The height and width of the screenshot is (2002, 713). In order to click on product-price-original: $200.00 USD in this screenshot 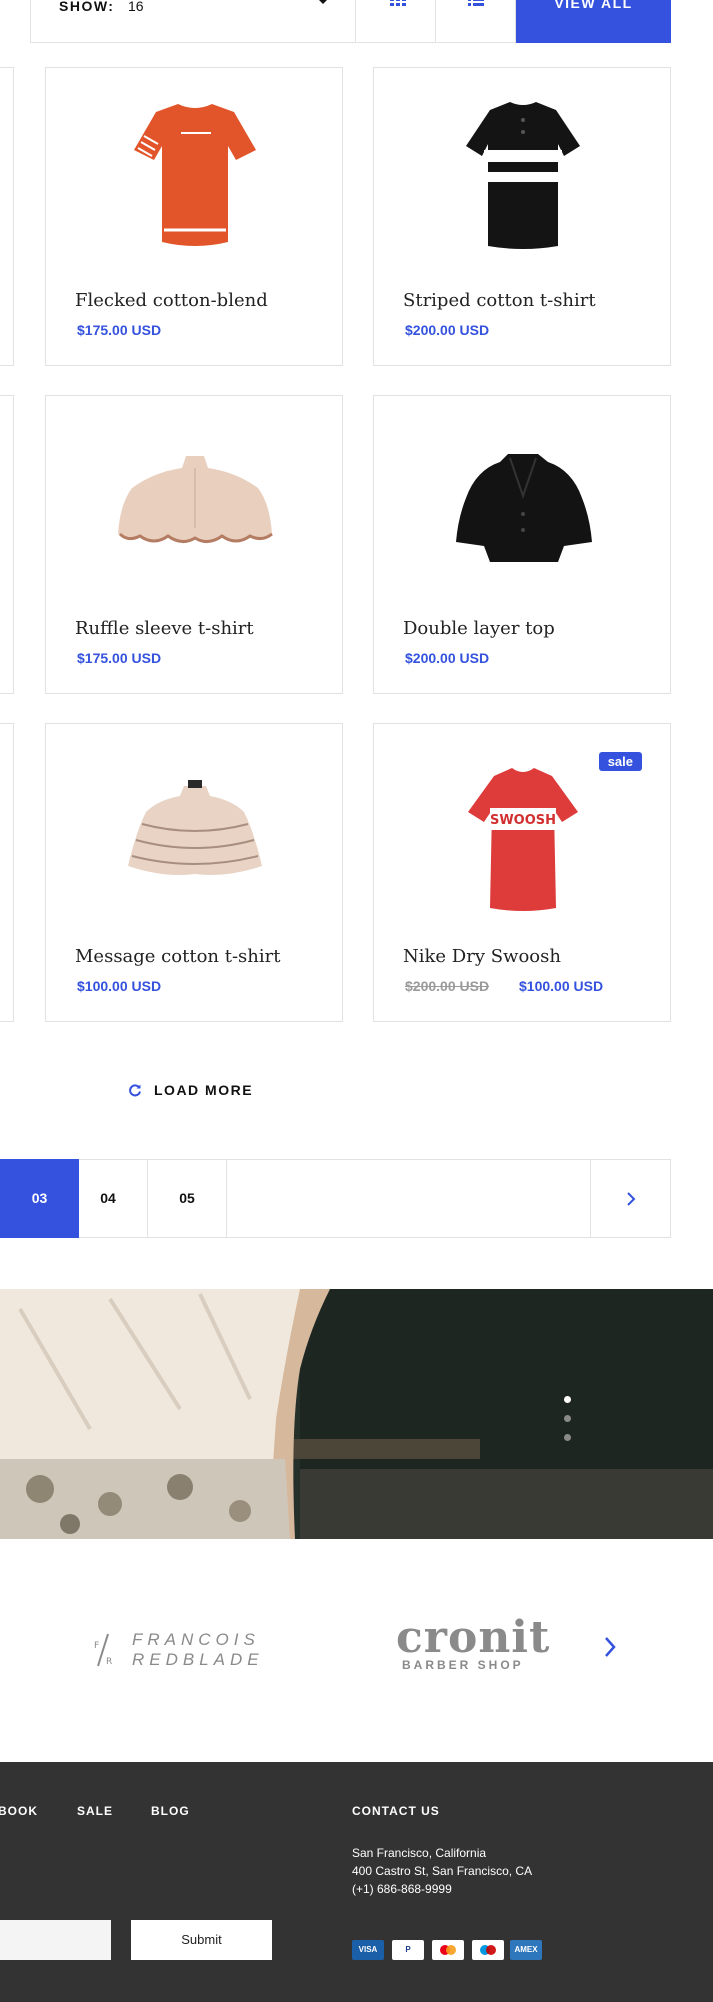, I will do `click(447, 986)`.